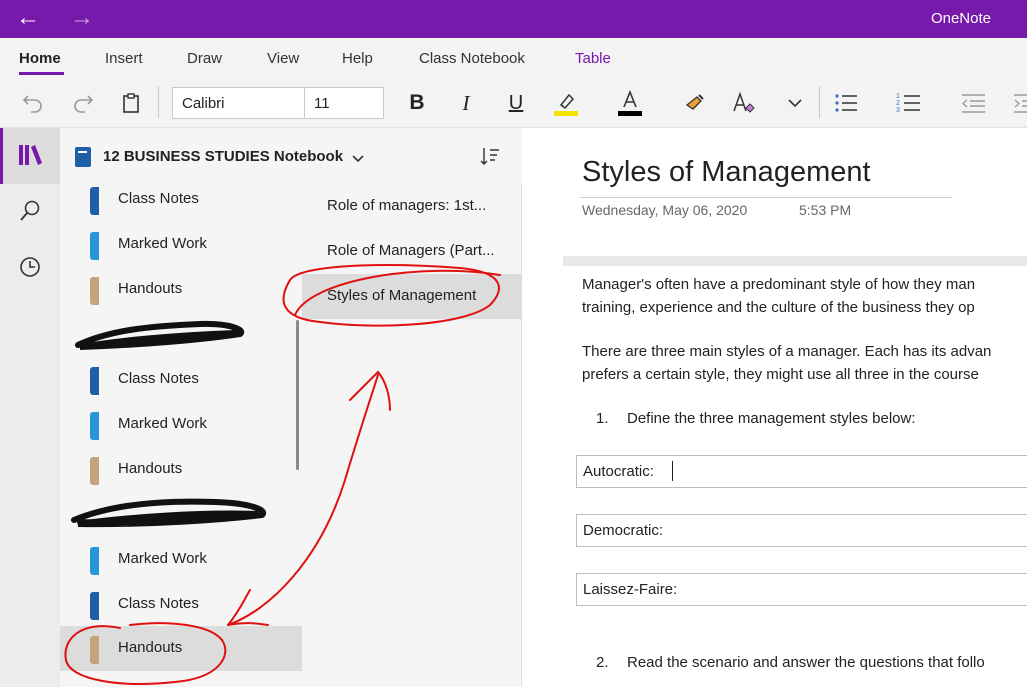  Describe the element at coordinates (31, 157) in the screenshot. I see `notebooks-icon` at that location.